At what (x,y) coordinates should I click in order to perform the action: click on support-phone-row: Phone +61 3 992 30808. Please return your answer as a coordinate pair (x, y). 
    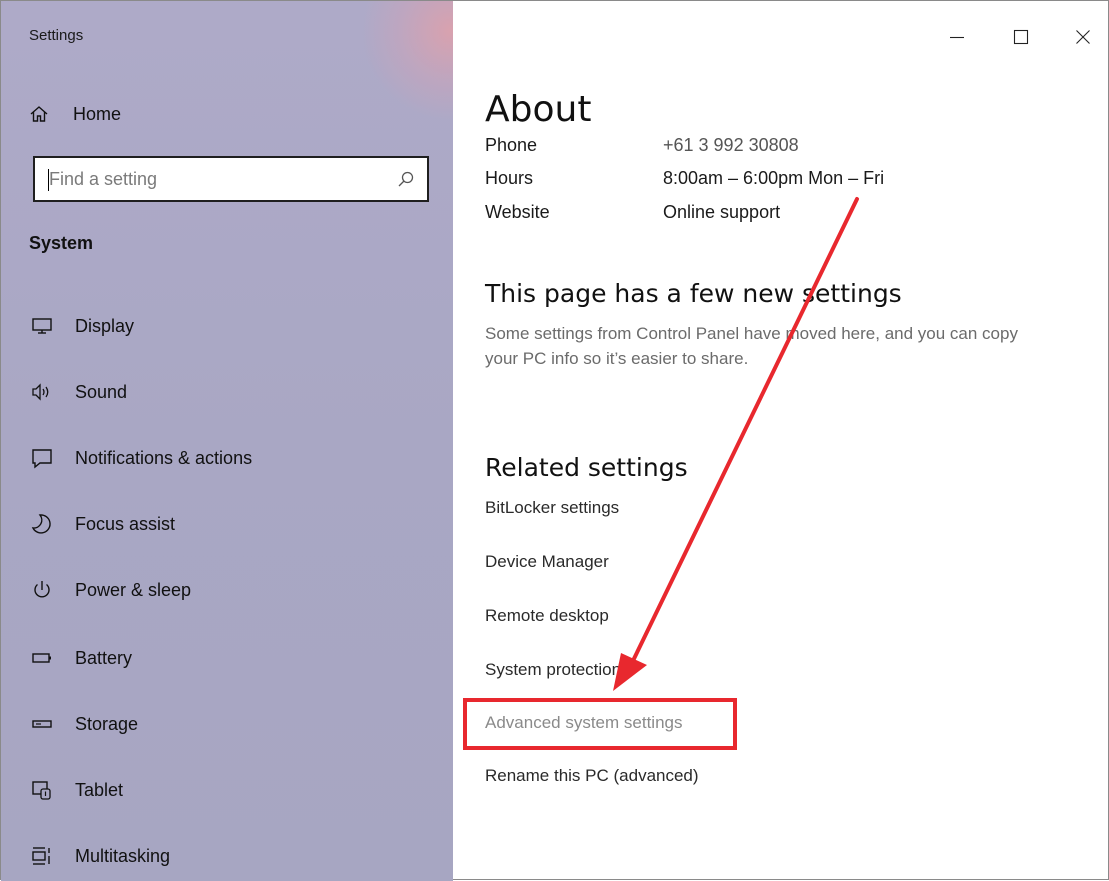
    Looking at the image, I should click on (642, 140).